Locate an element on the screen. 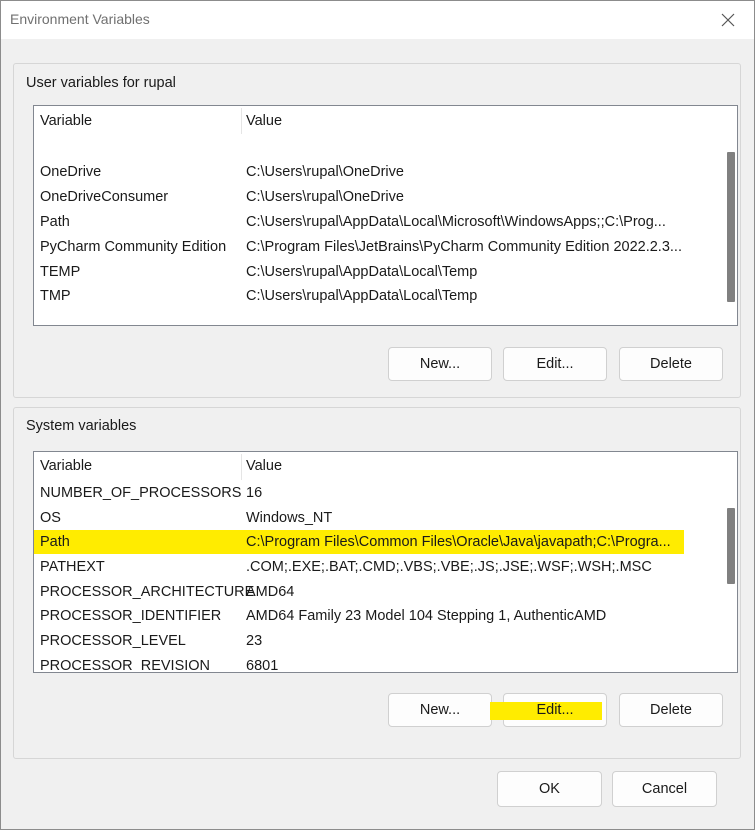  title-bar: Environment Variables is located at coordinates (377, 20).